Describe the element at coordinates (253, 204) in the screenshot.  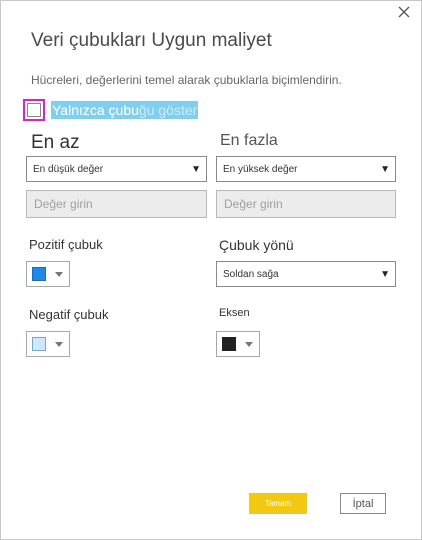
I see `maximum-value-placeholder: Değer girin` at that location.